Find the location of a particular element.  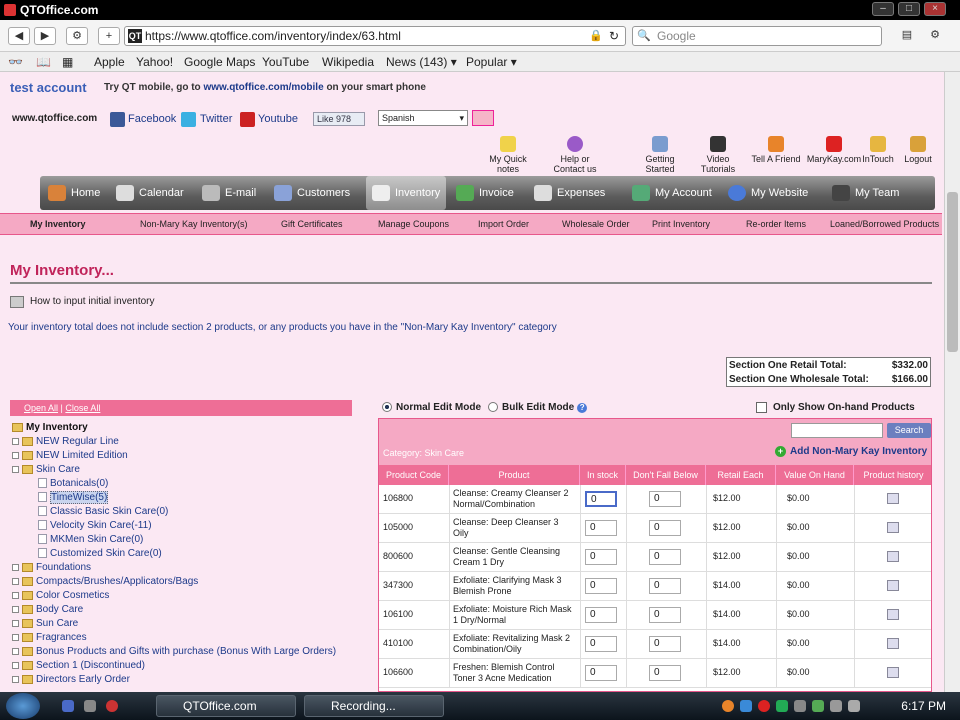

tree-item: Fragrances is located at coordinates (49, 637).